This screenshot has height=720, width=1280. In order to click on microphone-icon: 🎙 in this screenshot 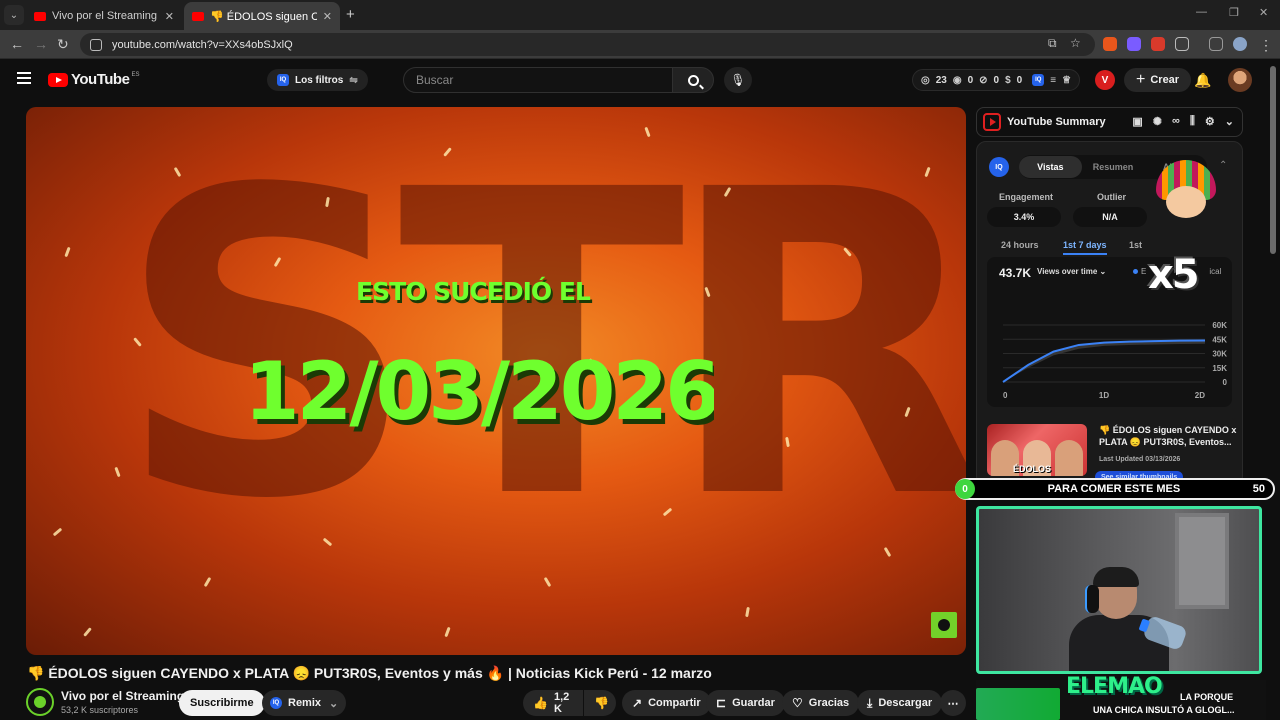, I will do `click(738, 80)`.